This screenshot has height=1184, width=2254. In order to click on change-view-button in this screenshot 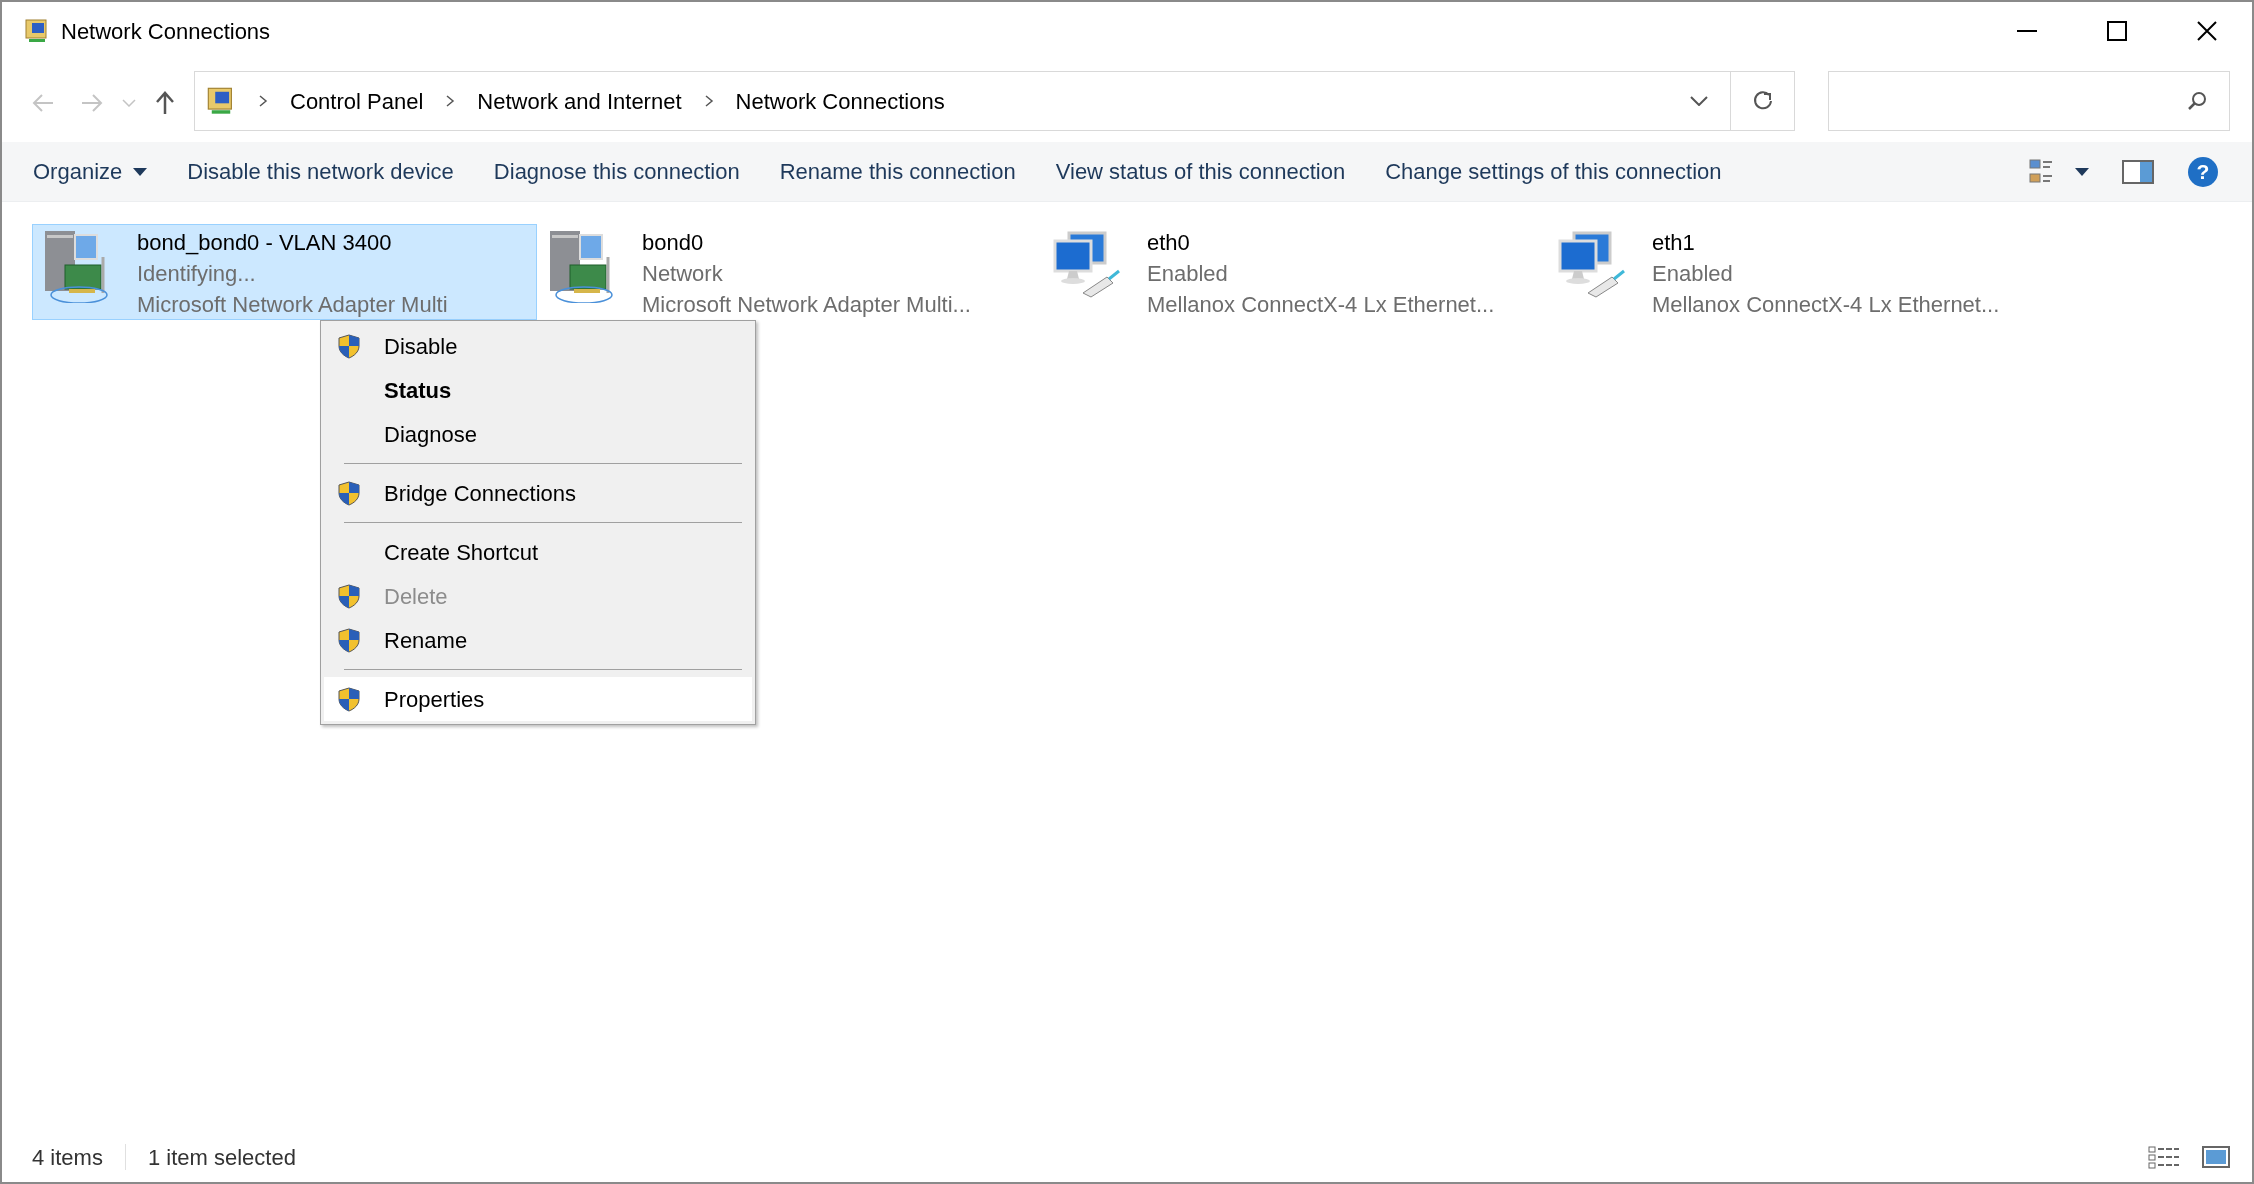, I will do `click(2059, 171)`.